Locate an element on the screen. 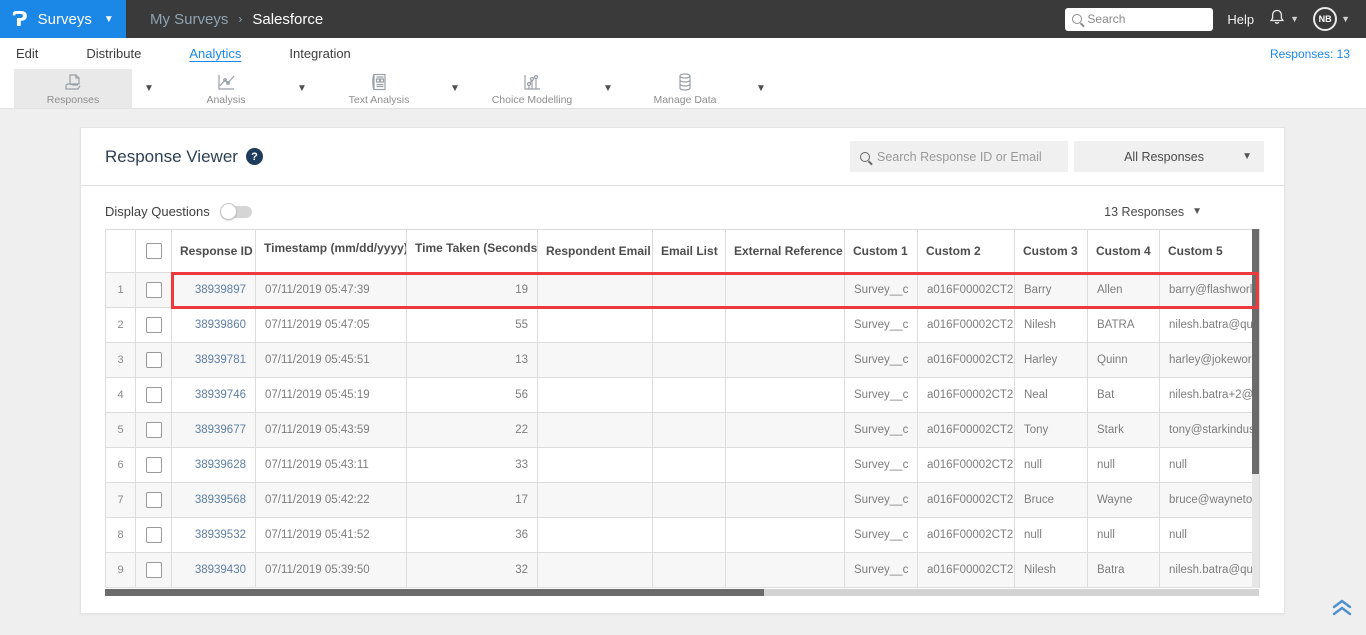  analysis-tab: Analysis is located at coordinates (226, 88).